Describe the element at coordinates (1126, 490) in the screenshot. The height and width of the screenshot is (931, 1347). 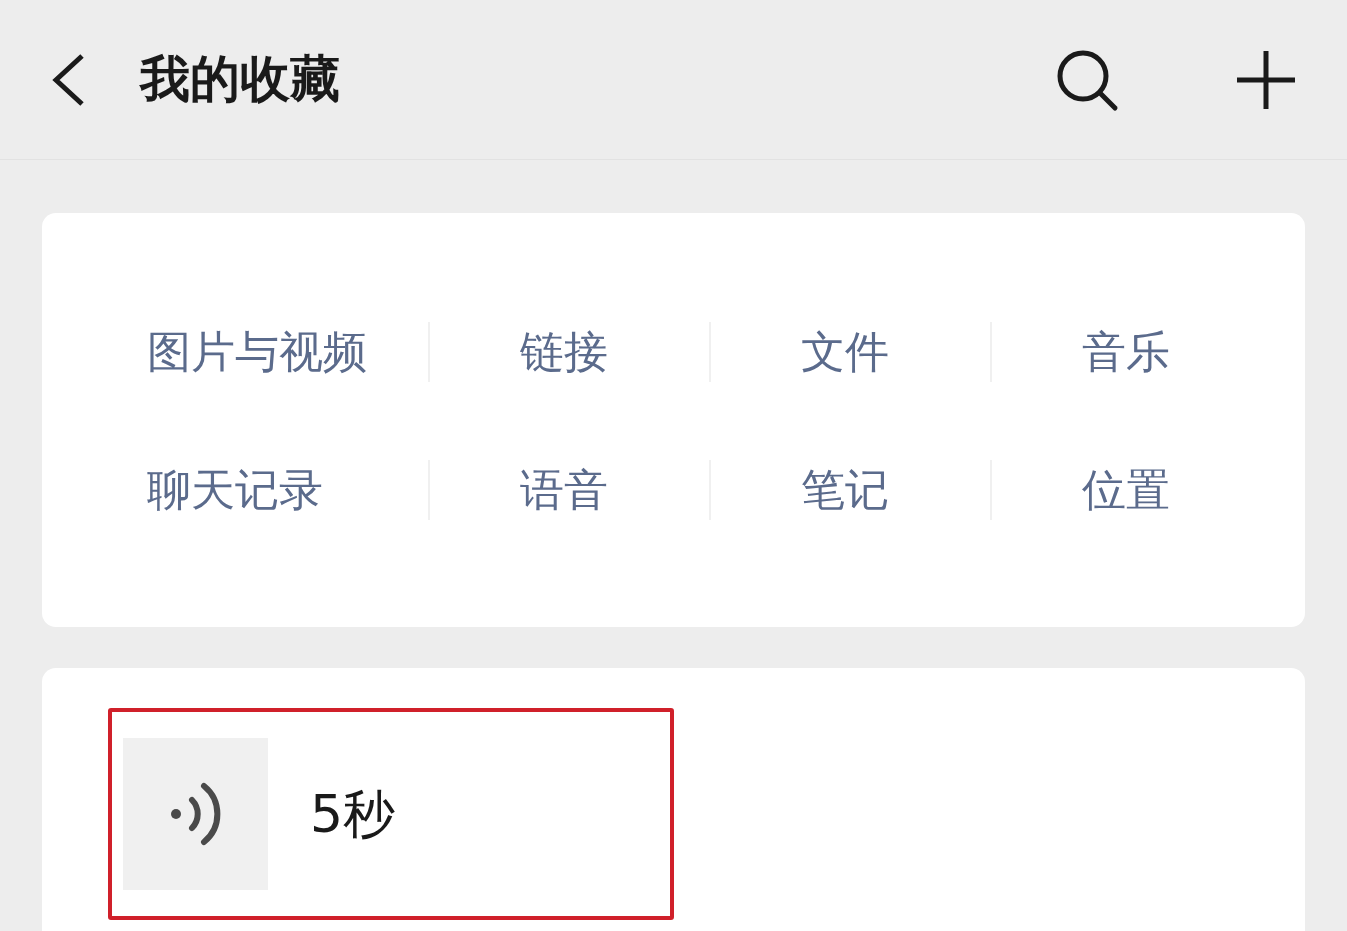
I see `category-link: 位置` at that location.